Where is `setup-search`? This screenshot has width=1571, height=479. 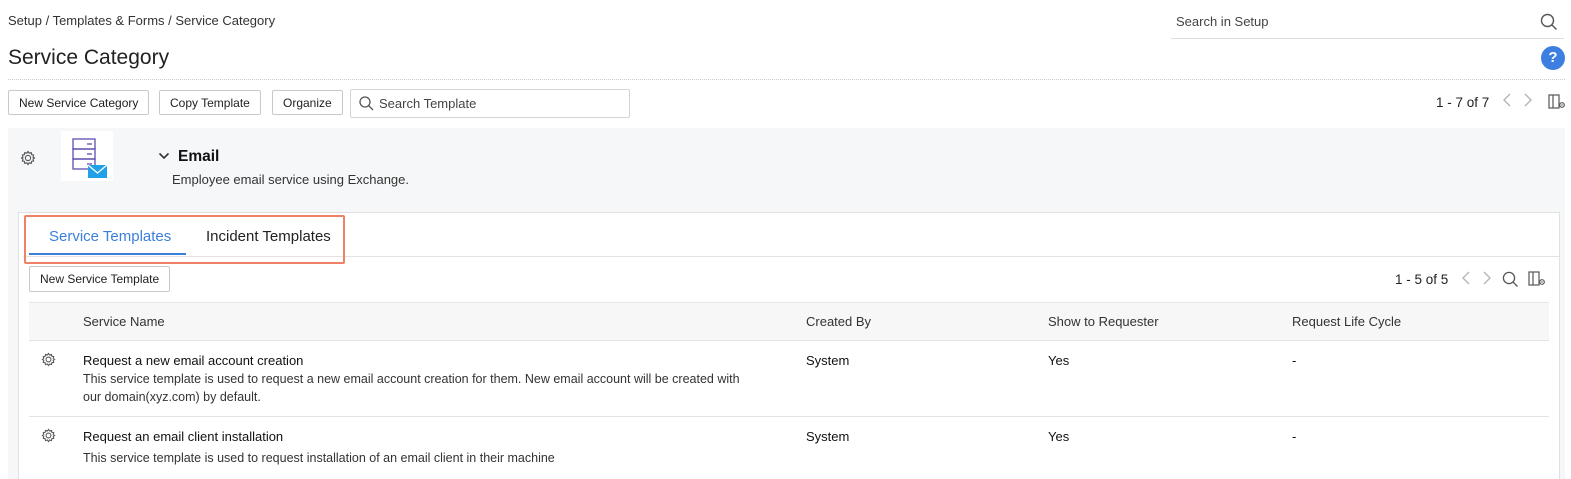
setup-search is located at coordinates (1367, 21).